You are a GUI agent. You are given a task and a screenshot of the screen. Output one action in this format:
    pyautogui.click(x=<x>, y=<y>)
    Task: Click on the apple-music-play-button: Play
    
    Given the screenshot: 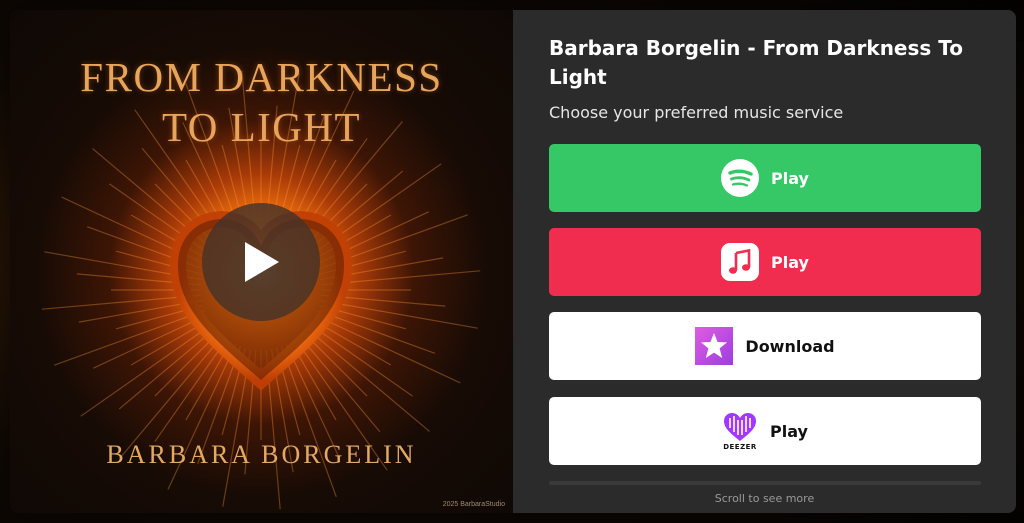 What is the action you would take?
    pyautogui.click(x=765, y=262)
    